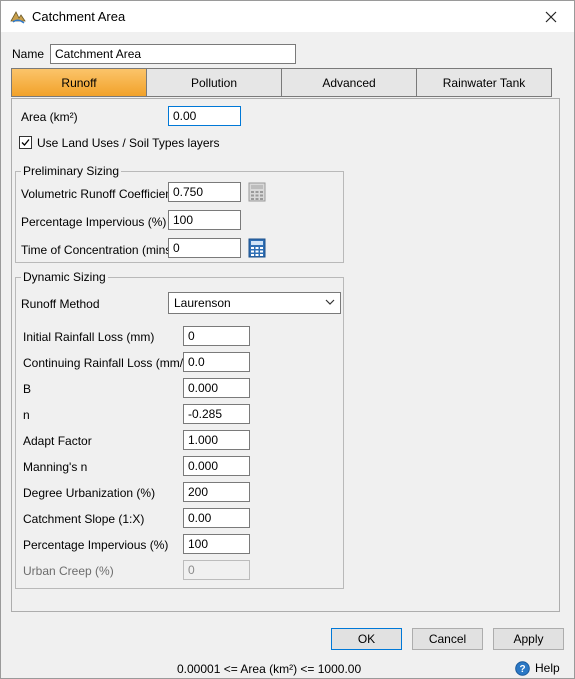 This screenshot has height=679, width=575. I want to click on title-bar: Catchment Area, so click(287, 16).